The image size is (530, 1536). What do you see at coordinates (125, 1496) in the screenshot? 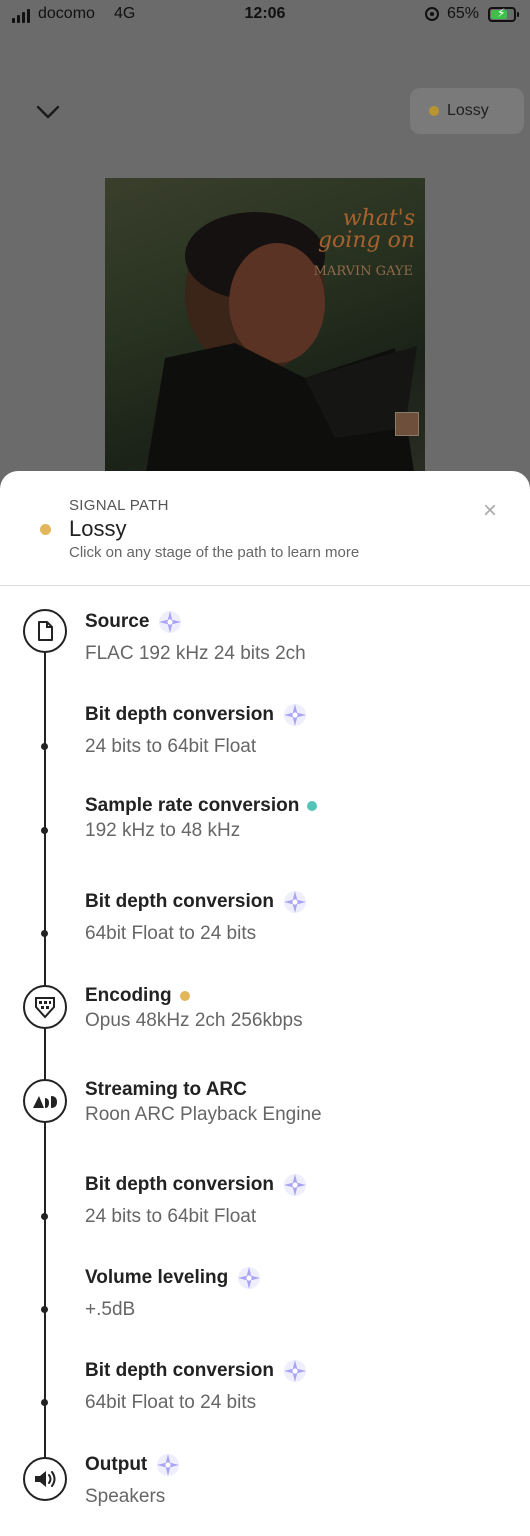
I see `stage-detail: Speakers` at bounding box center [125, 1496].